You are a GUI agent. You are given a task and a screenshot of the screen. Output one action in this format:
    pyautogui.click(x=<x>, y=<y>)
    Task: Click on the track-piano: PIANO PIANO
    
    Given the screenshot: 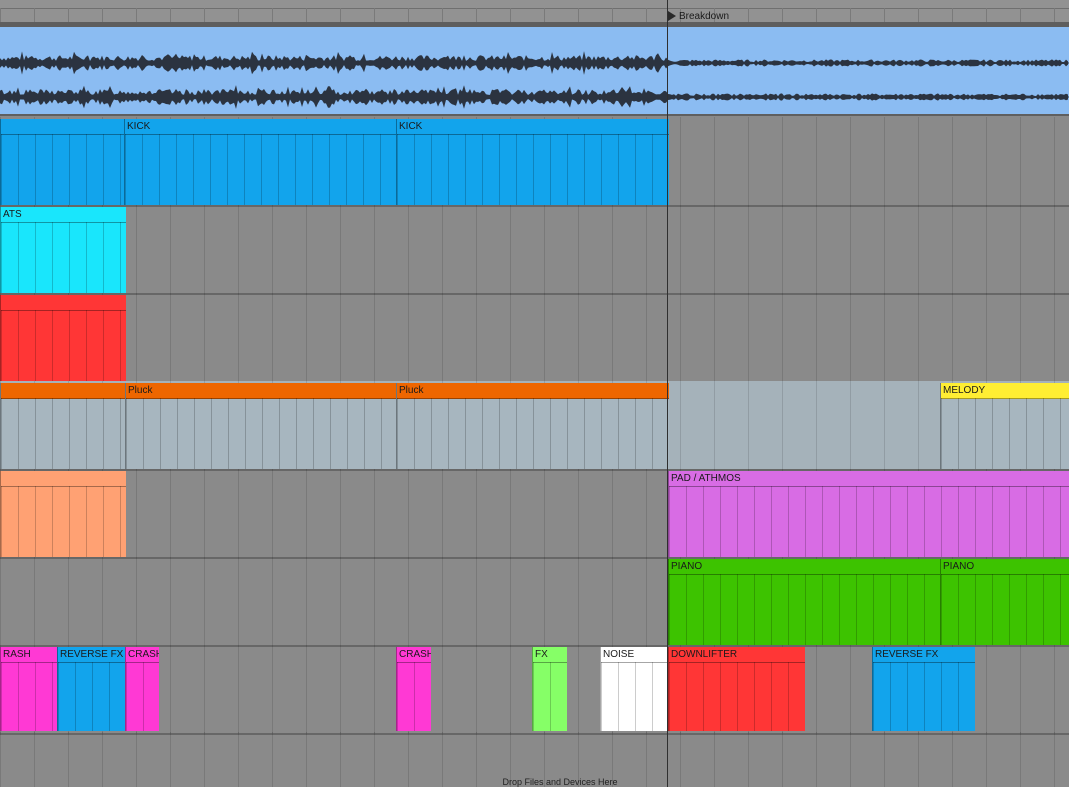 What is the action you would take?
    pyautogui.click(x=534, y=602)
    